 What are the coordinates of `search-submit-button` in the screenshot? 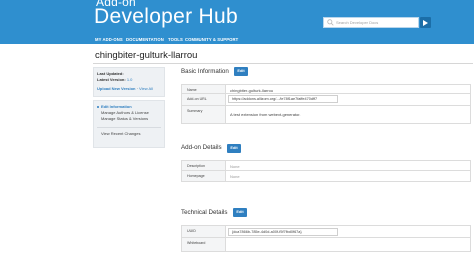 It's located at (425, 22).